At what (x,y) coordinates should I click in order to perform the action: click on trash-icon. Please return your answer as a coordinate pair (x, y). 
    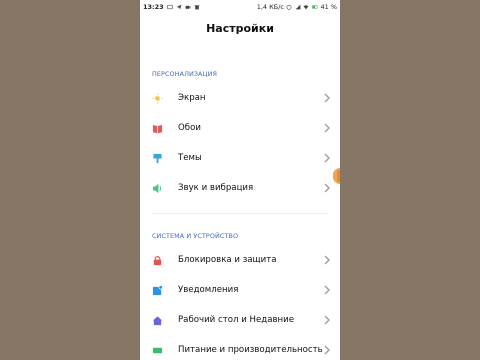
    Looking at the image, I should click on (197, 7).